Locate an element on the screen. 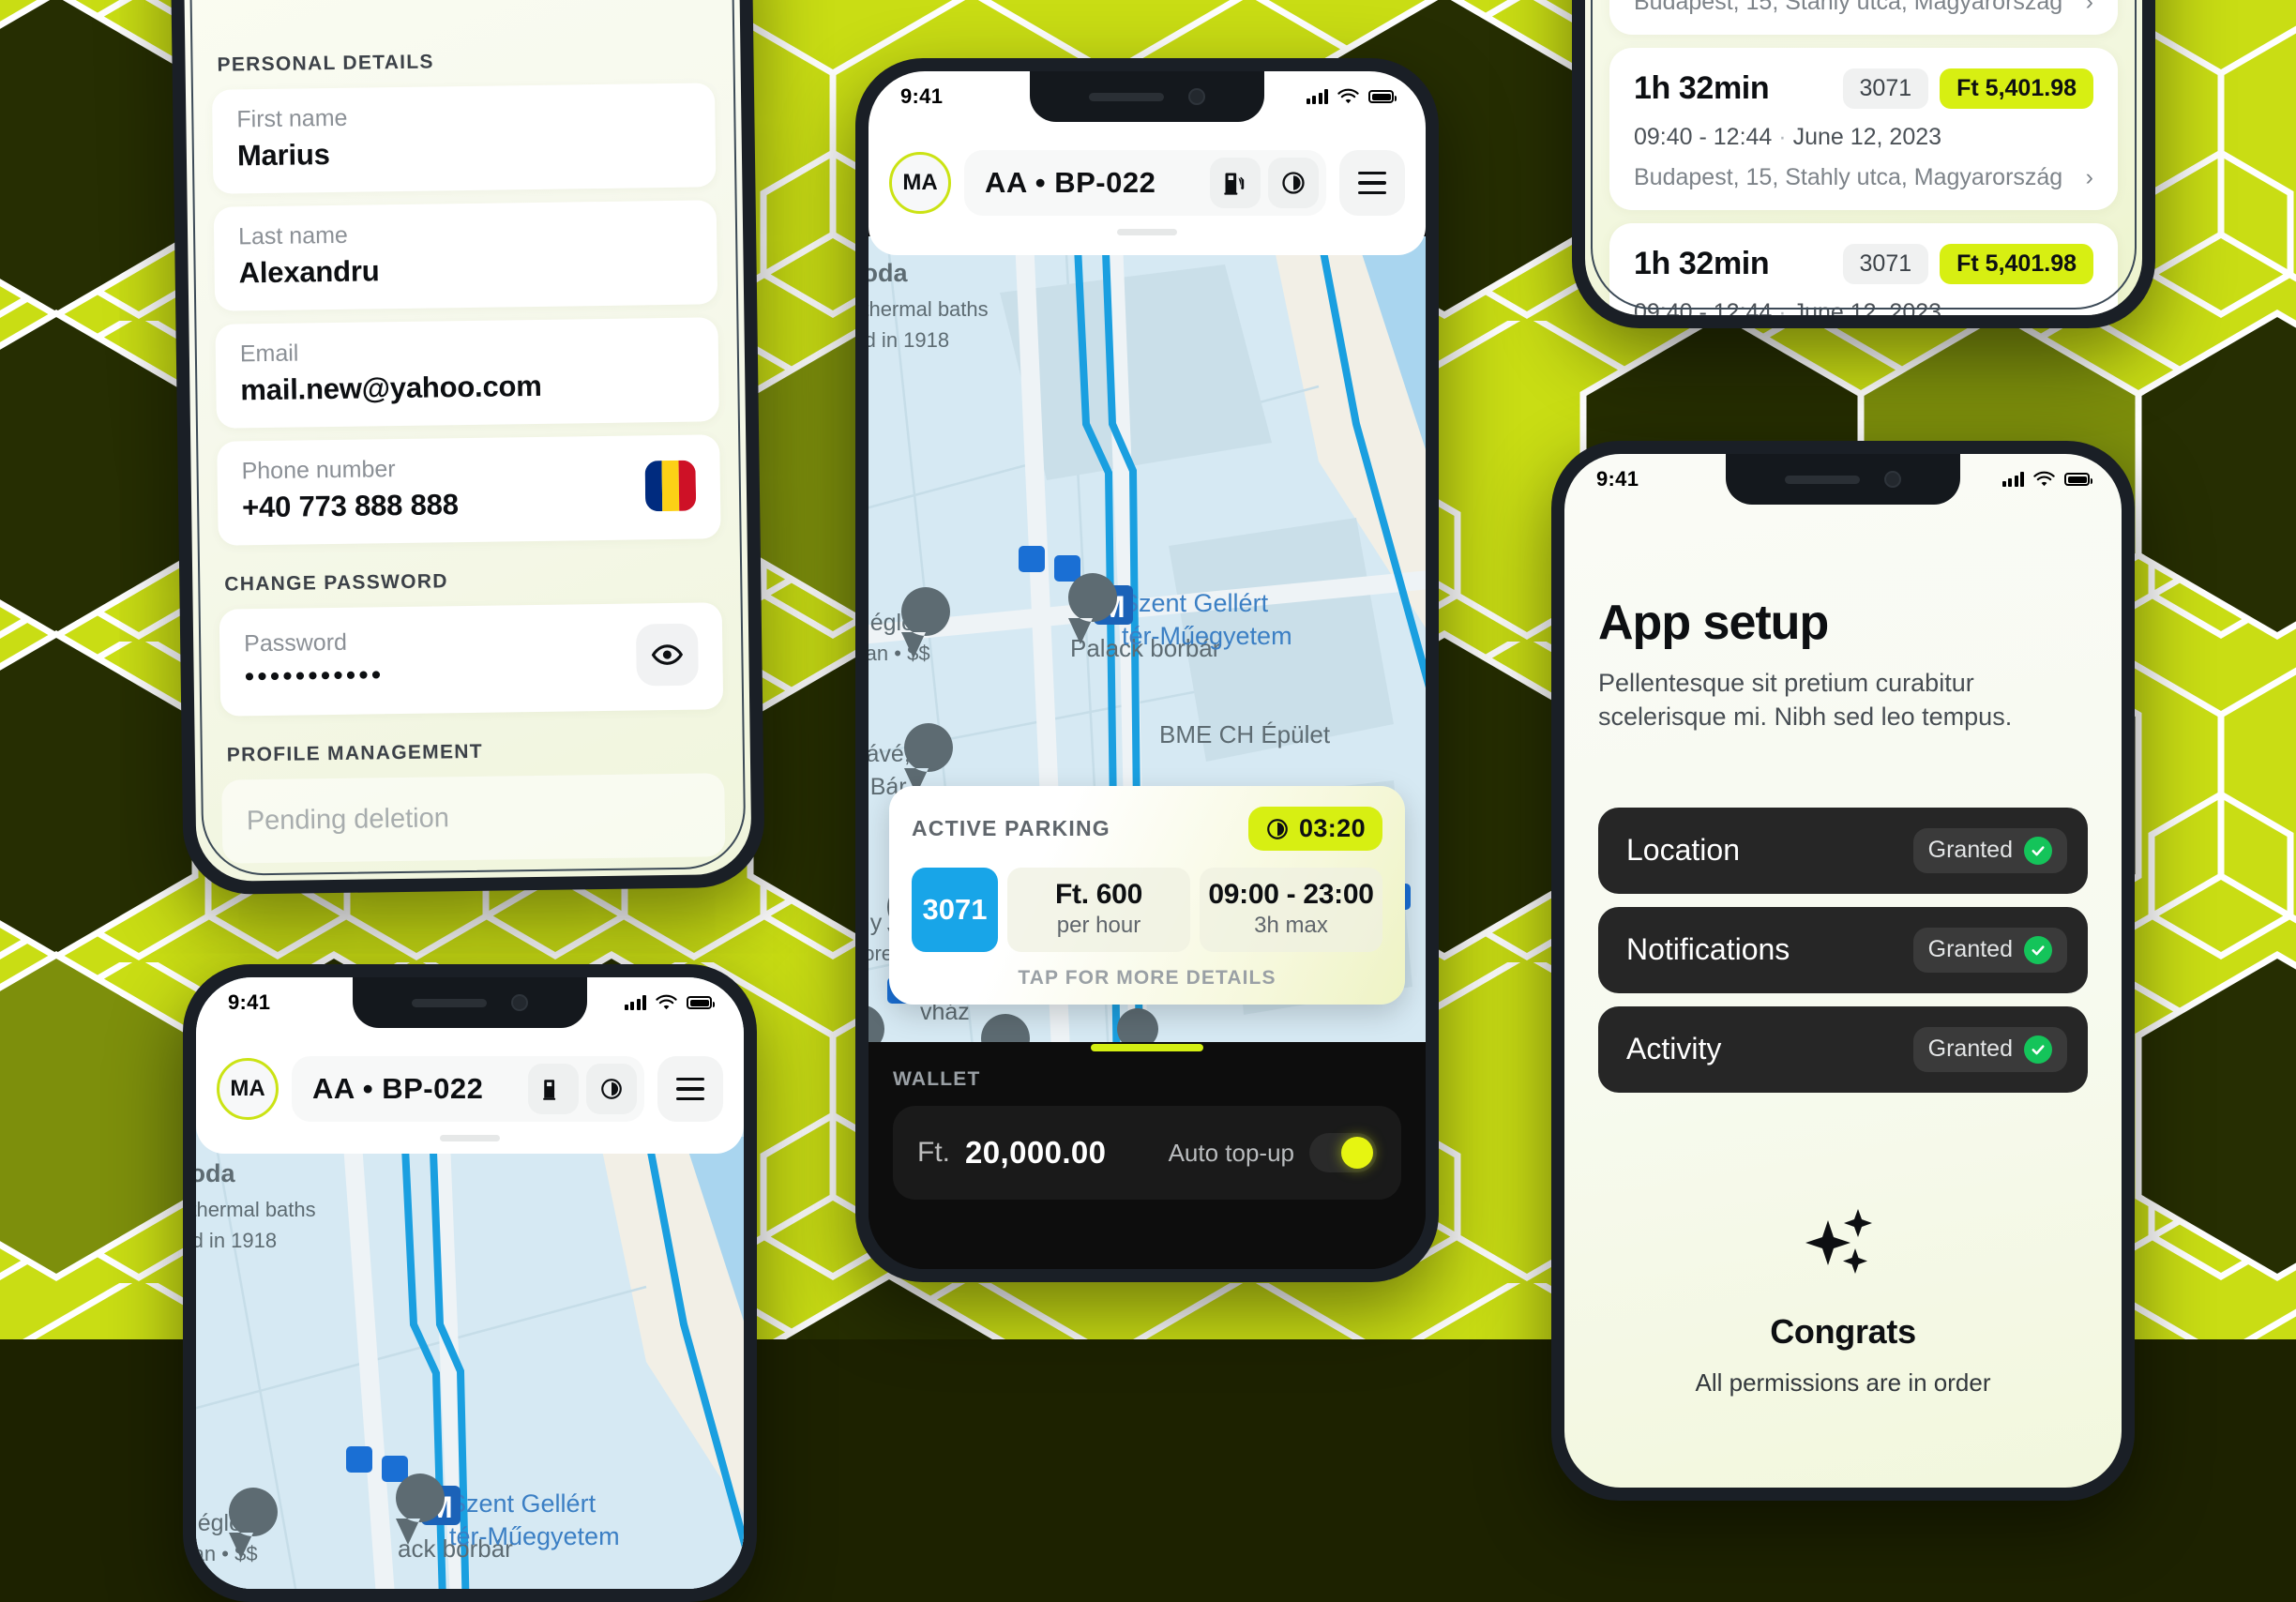  field-phone-number: Phone number +40 773 888 888 is located at coordinates (468, 490).